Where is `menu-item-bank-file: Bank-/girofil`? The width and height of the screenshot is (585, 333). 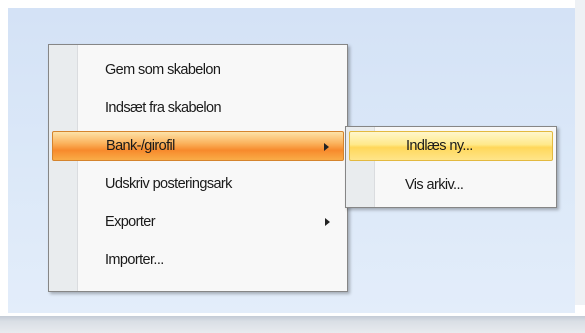
menu-item-bank-file: Bank-/girofil is located at coordinates (198, 146).